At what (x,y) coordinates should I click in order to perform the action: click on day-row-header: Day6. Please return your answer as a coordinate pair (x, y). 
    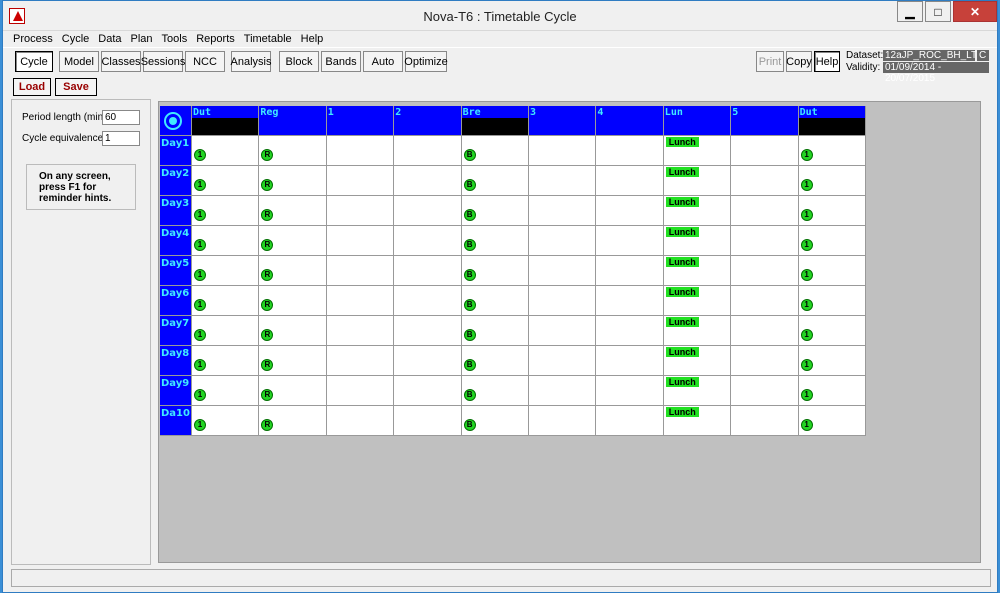
    Looking at the image, I should click on (176, 301).